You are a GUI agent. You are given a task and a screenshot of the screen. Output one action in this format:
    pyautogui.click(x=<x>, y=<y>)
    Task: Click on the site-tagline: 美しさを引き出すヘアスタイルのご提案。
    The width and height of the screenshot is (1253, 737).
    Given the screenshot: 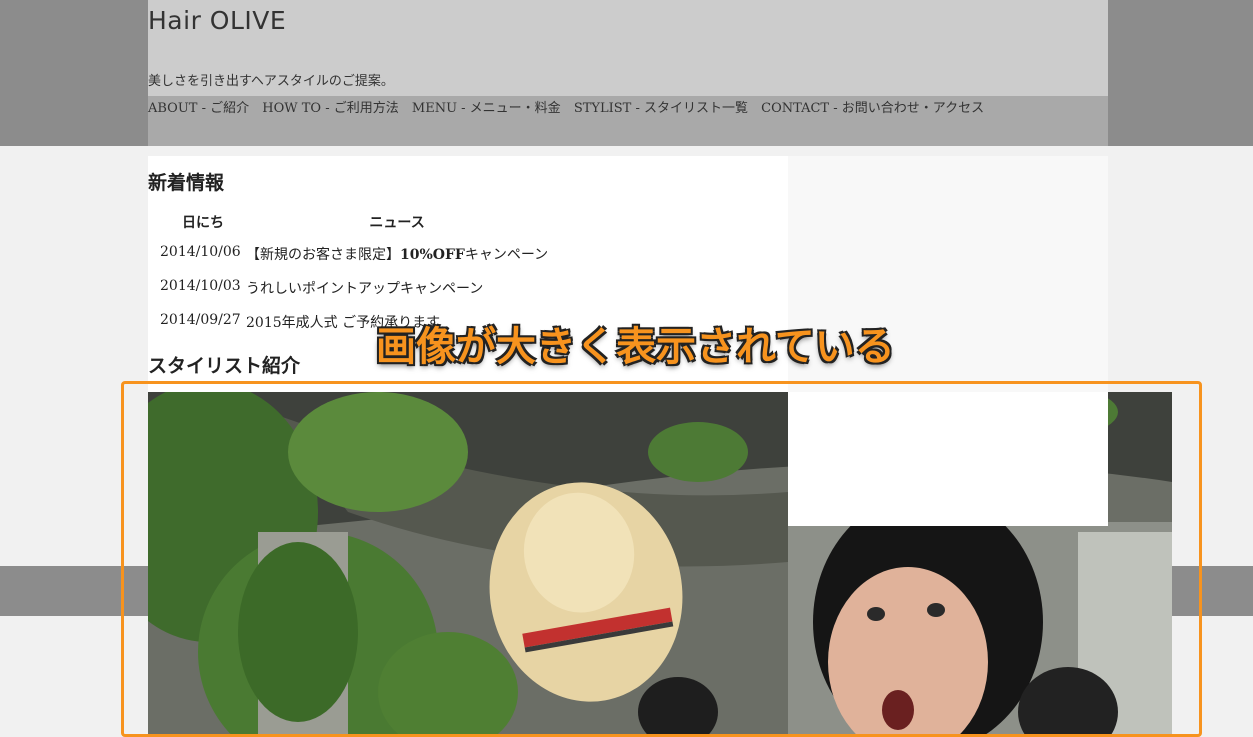 What is the action you would take?
    pyautogui.click(x=271, y=81)
    